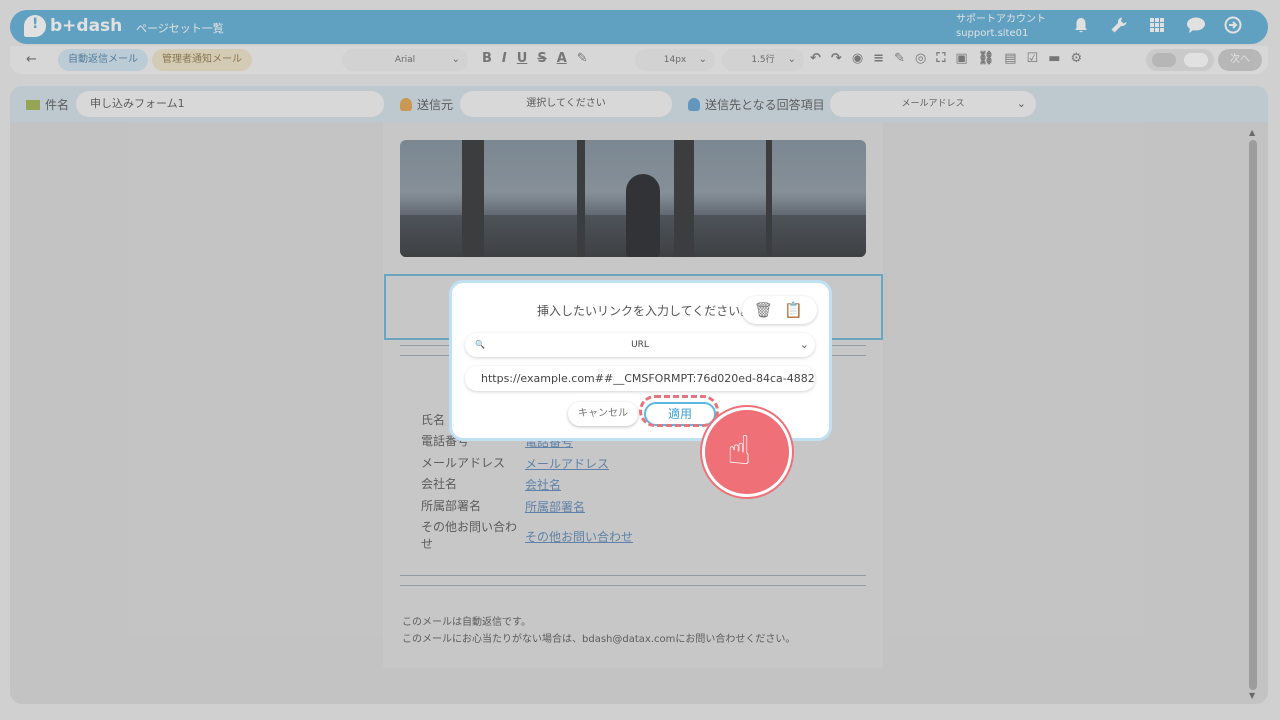 This screenshot has width=1280, height=720. What do you see at coordinates (804, 344) in the screenshot?
I see `chevron-down-icon: ⌄` at bounding box center [804, 344].